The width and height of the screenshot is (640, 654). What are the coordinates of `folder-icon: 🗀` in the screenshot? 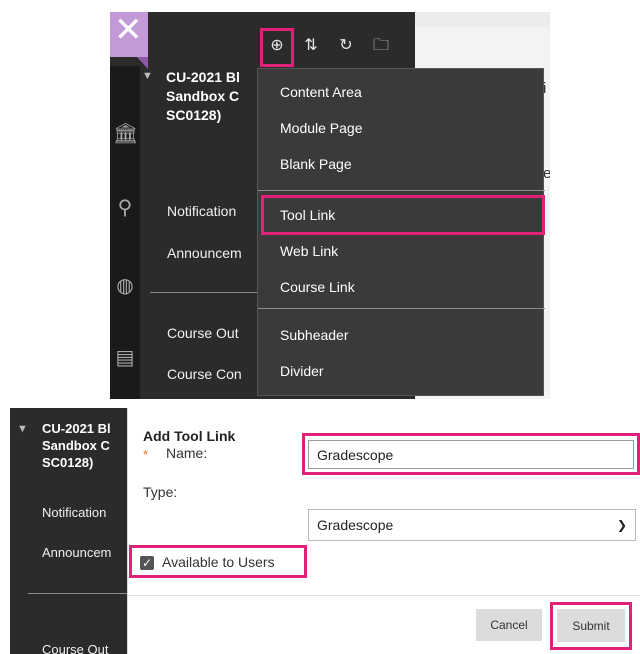 It's located at (381, 46).